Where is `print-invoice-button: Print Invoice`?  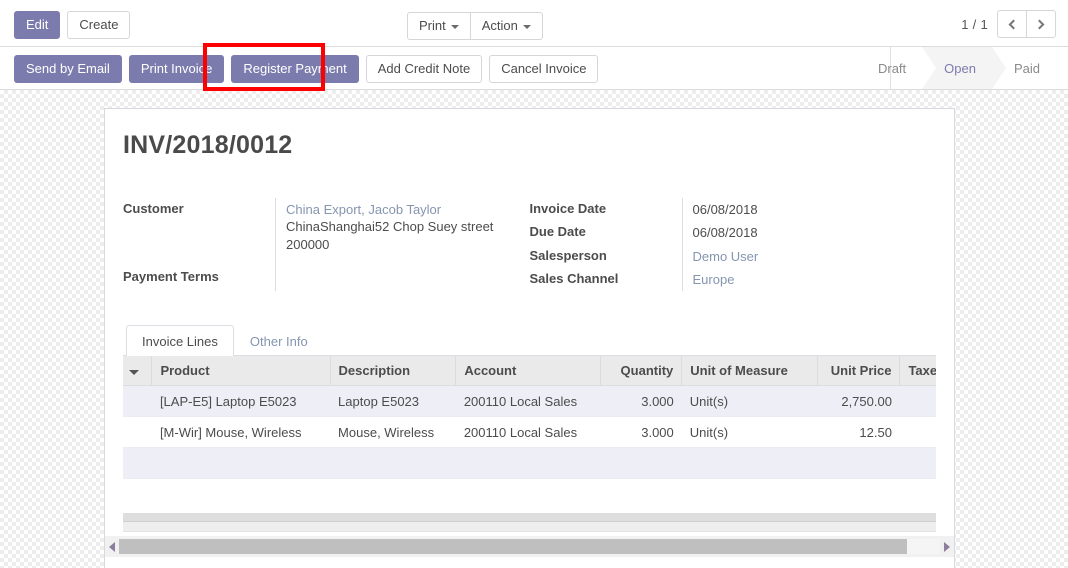
print-invoice-button: Print Invoice is located at coordinates (176, 69).